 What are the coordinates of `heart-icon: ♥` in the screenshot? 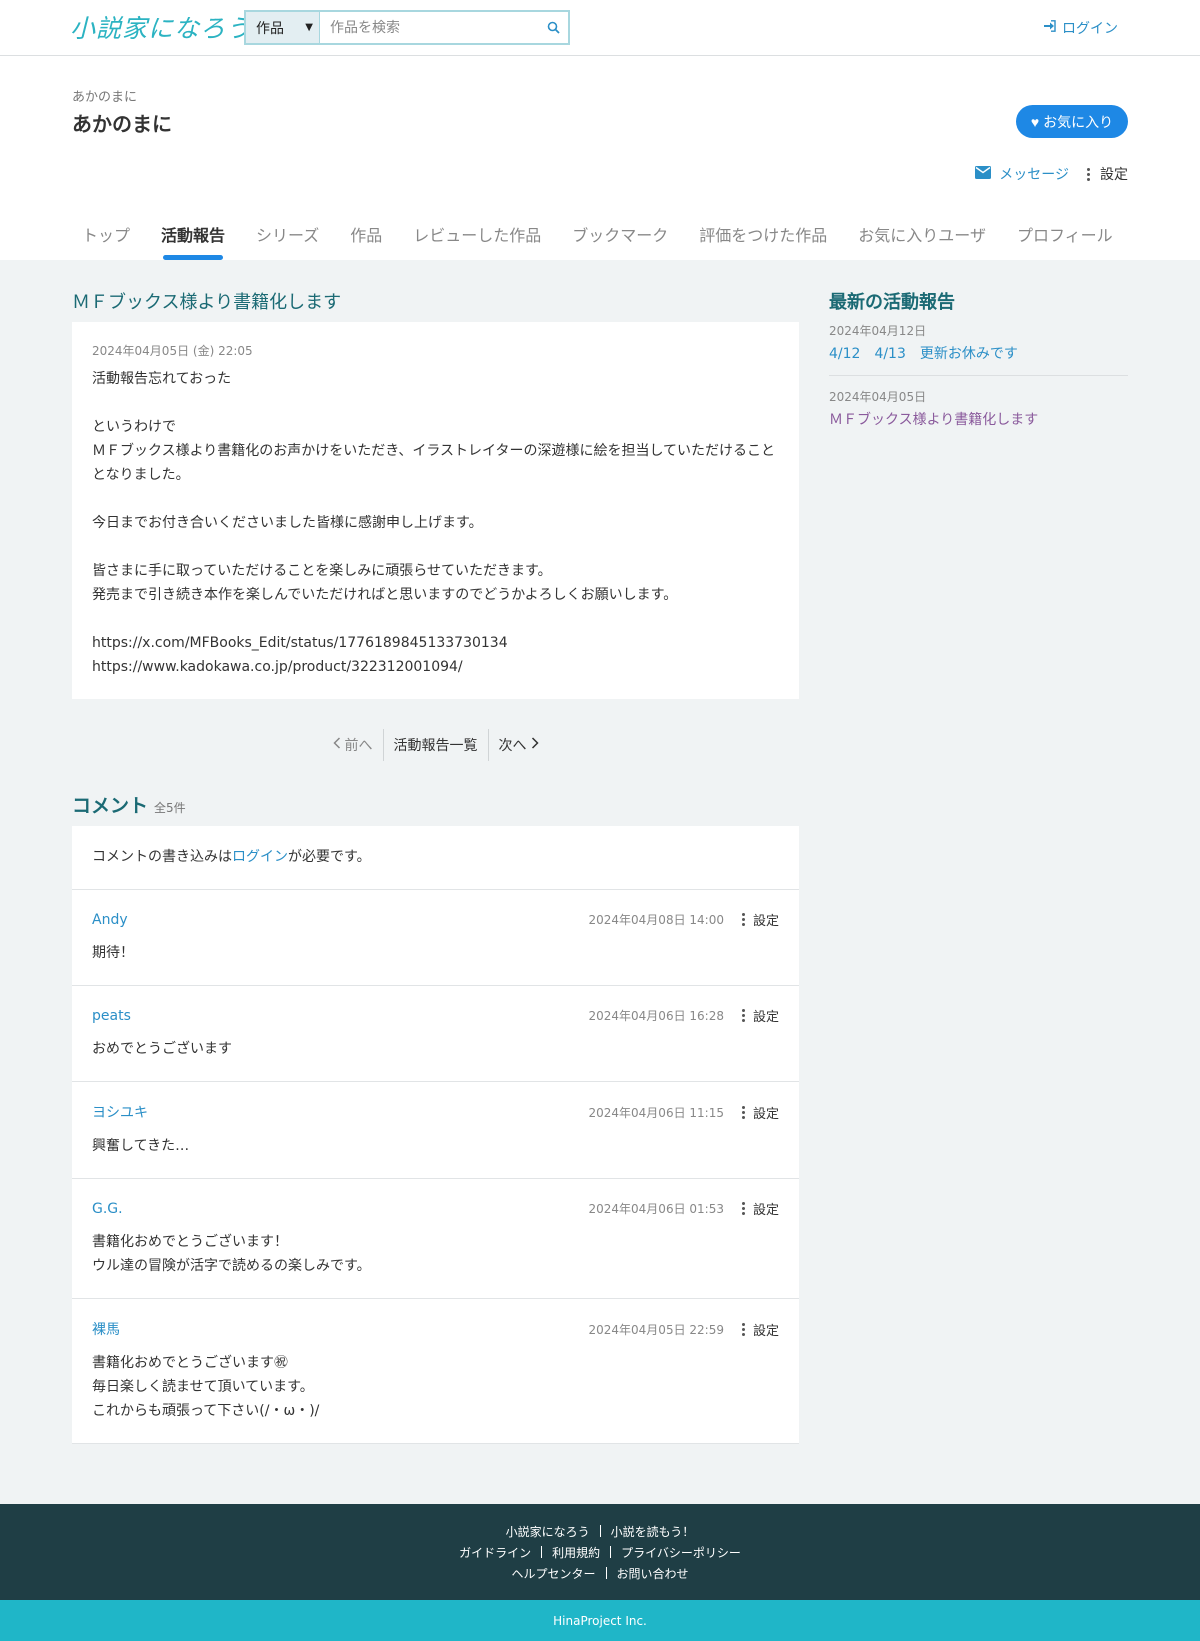 It's located at (1035, 121).